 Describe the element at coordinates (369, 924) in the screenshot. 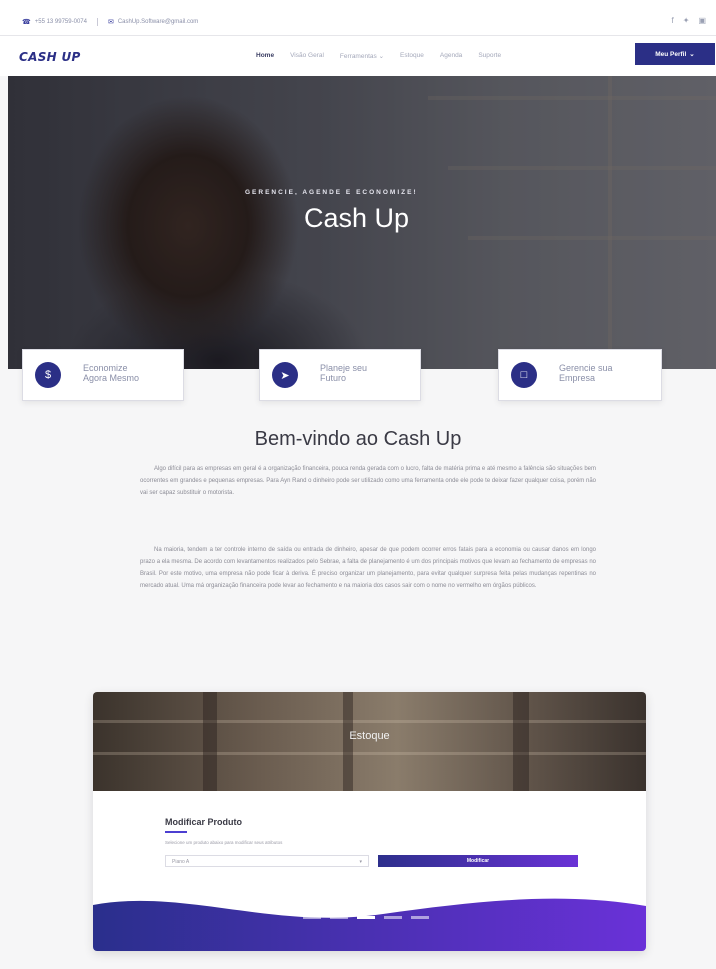

I see `wave-decoration` at that location.